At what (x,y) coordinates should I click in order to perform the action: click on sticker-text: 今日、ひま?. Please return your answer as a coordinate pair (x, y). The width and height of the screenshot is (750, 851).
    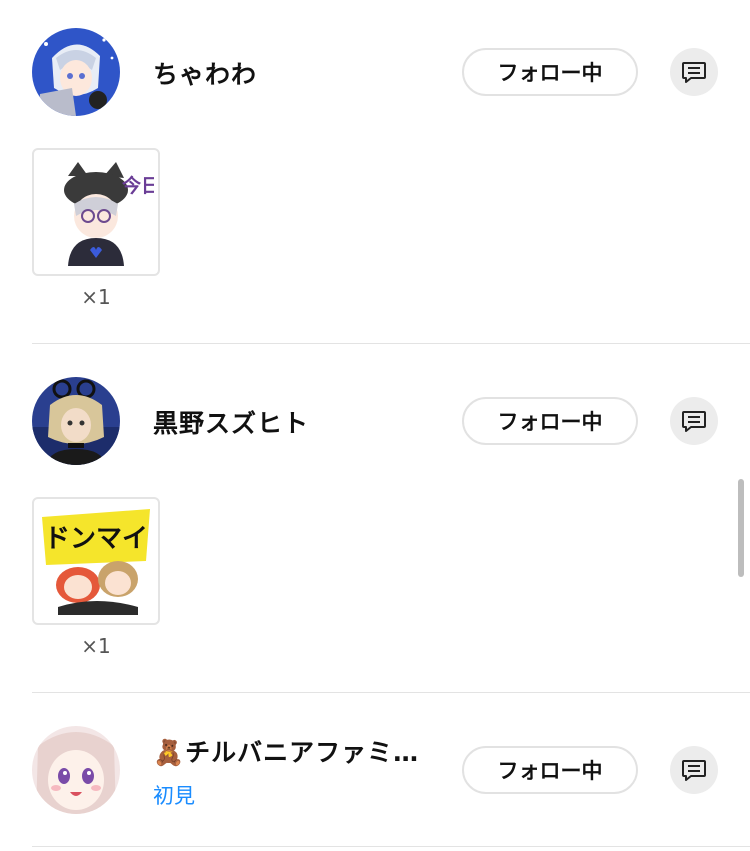
    Looking at the image, I should click on (137, 185).